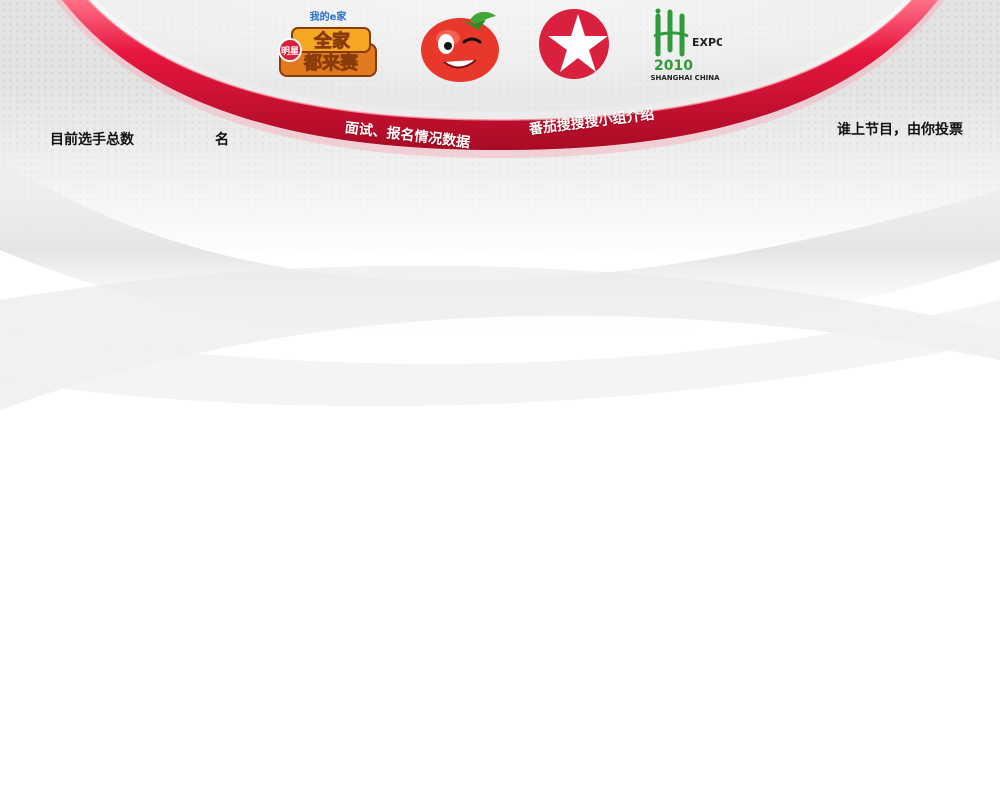 The height and width of the screenshot is (797, 1000). What do you see at coordinates (707, 42) in the screenshot?
I see `expo-name-text: EXPO` at bounding box center [707, 42].